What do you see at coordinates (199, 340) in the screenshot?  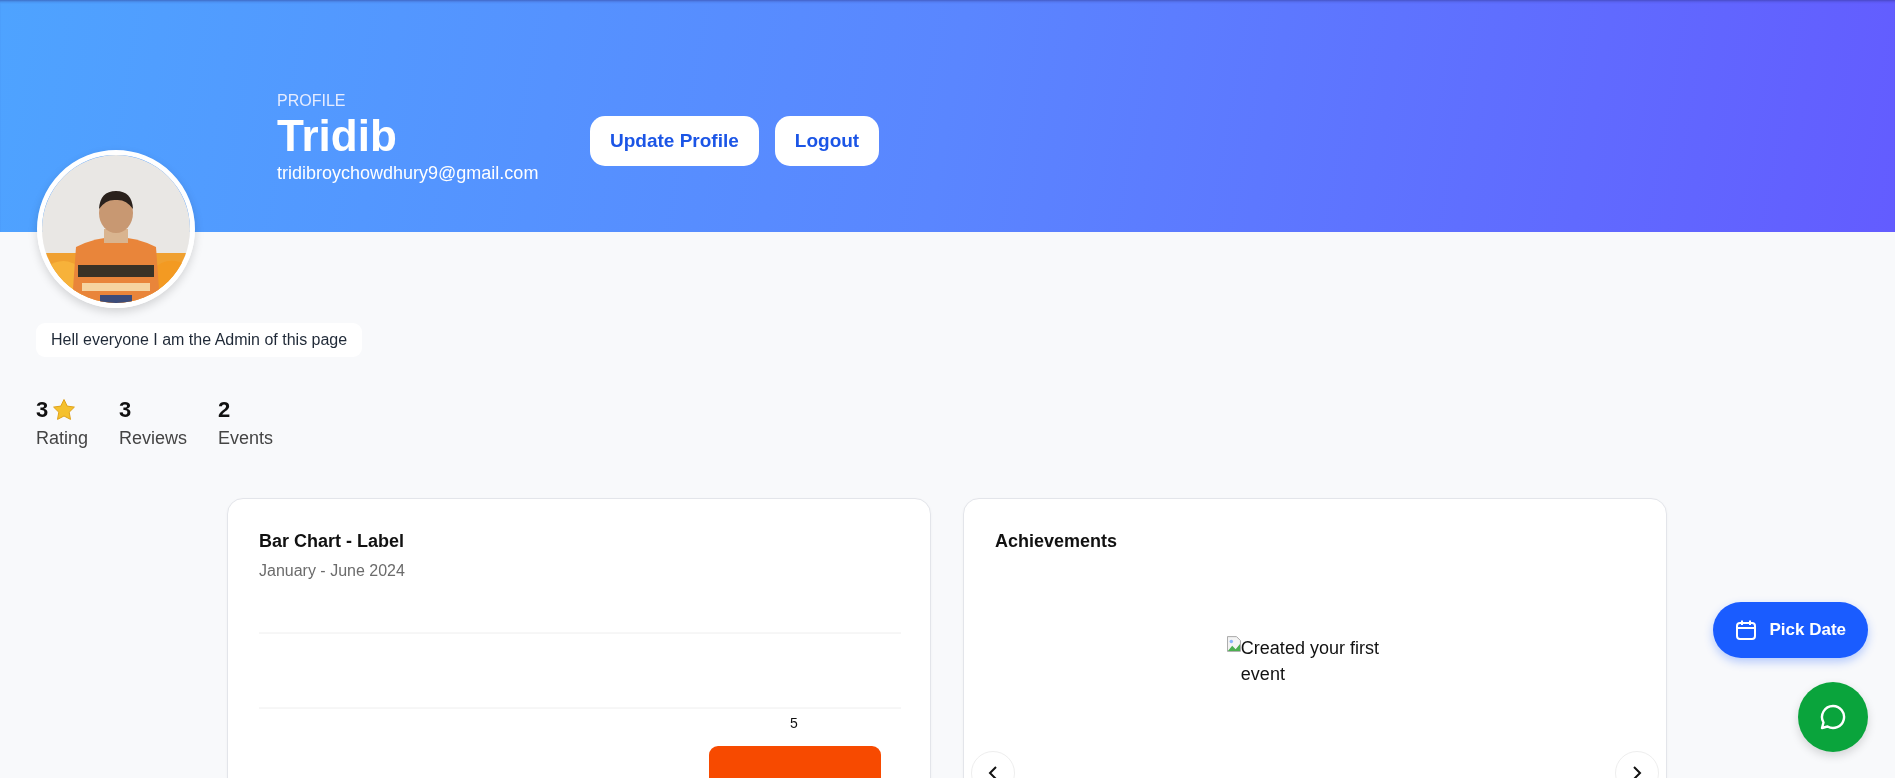 I see `bio-text: Hell everyone I am the Admin of this page` at bounding box center [199, 340].